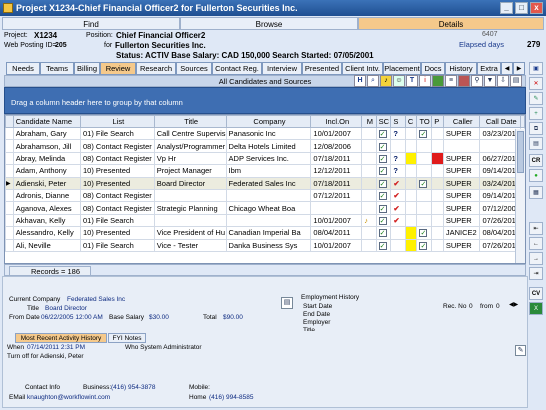  I want to click on cell-company: Delta Hotels Limited, so click(268, 146).